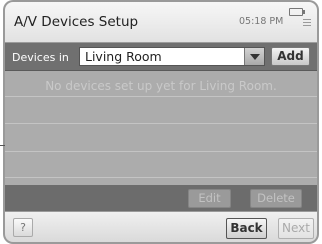 This screenshot has height=244, width=322. Describe the element at coordinates (76, 22) in the screenshot. I see `window-title: A/V Devices Setup` at that location.